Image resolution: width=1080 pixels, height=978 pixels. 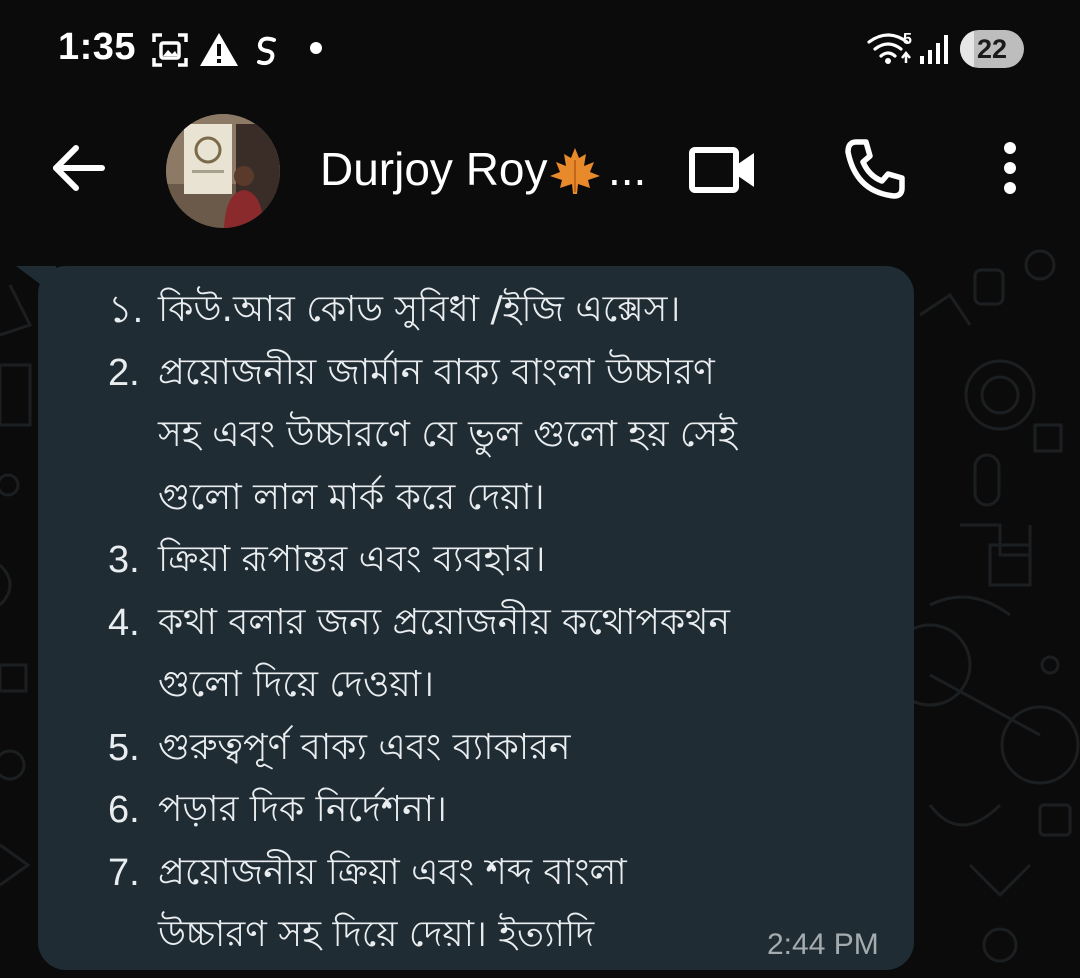 I want to click on warning-icon, so click(x=219, y=49).